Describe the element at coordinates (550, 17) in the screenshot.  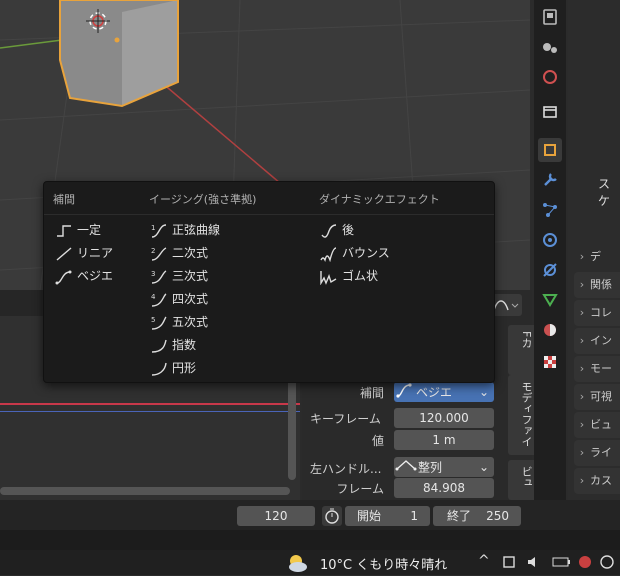
I see `render-tab-icon` at that location.